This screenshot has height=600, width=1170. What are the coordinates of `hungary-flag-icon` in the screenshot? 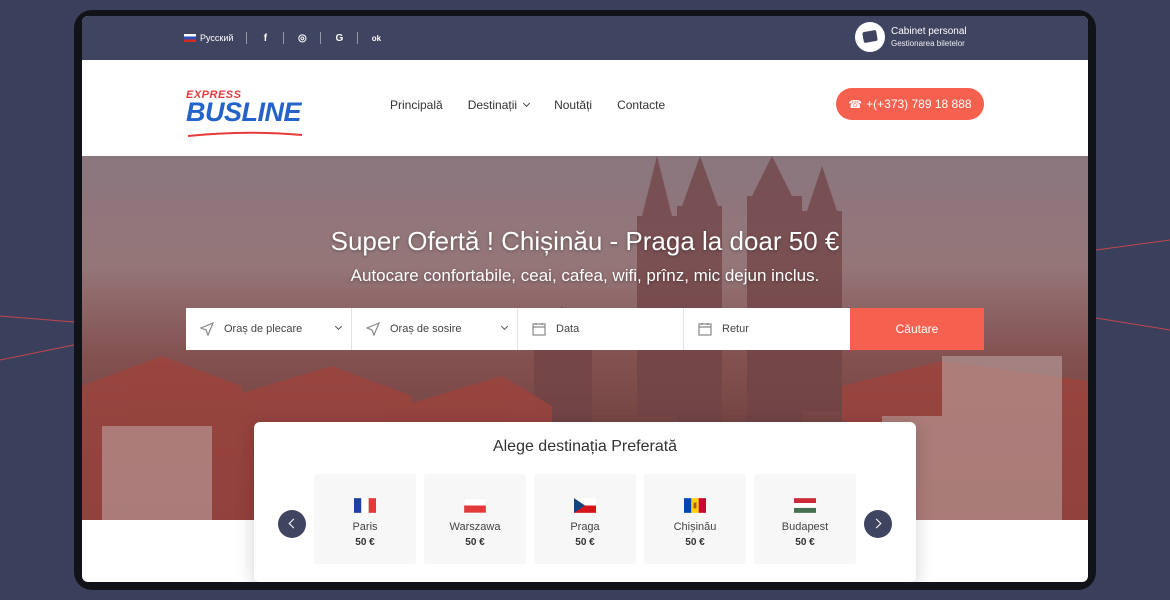 It's located at (805, 505).